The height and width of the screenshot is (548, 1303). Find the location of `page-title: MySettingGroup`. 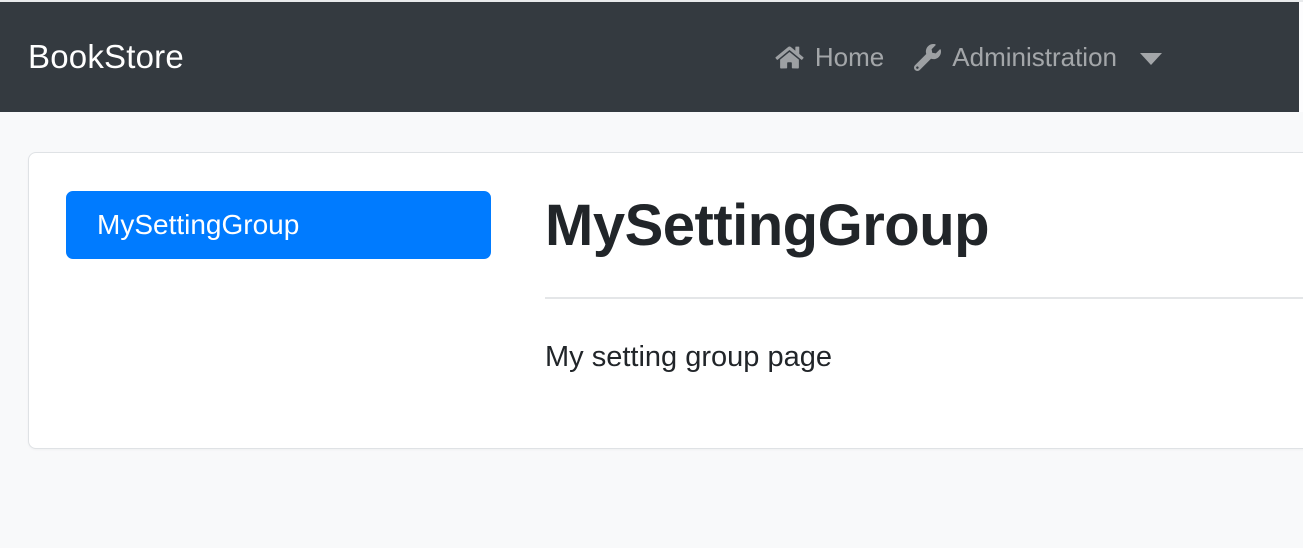

page-title: MySettingGroup is located at coordinates (767, 225).